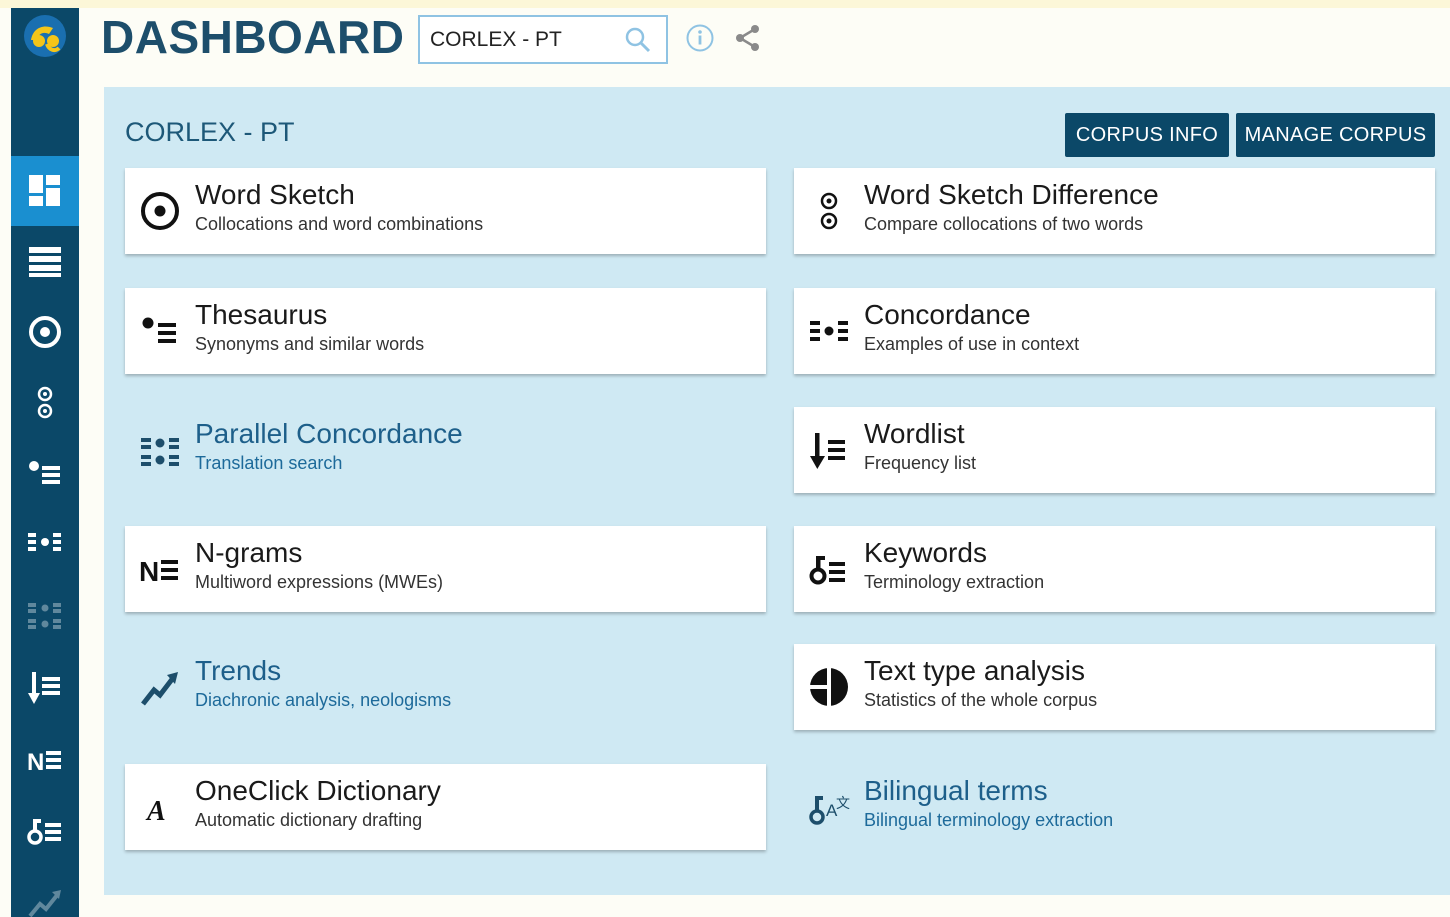 The height and width of the screenshot is (917, 1450). Describe the element at coordinates (249, 552) in the screenshot. I see `tool-name: N-grams` at that location.